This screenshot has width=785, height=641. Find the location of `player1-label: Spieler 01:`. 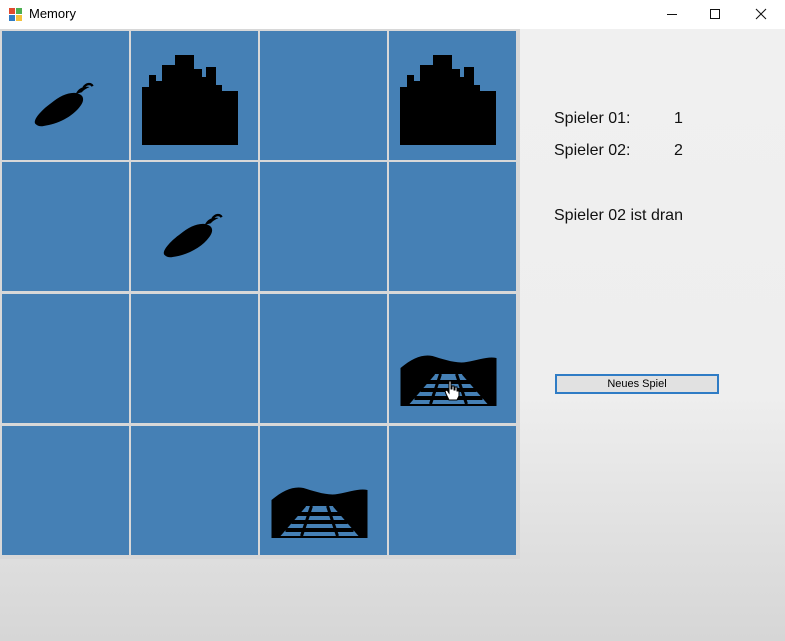

player1-label: Spieler 01: is located at coordinates (592, 118).